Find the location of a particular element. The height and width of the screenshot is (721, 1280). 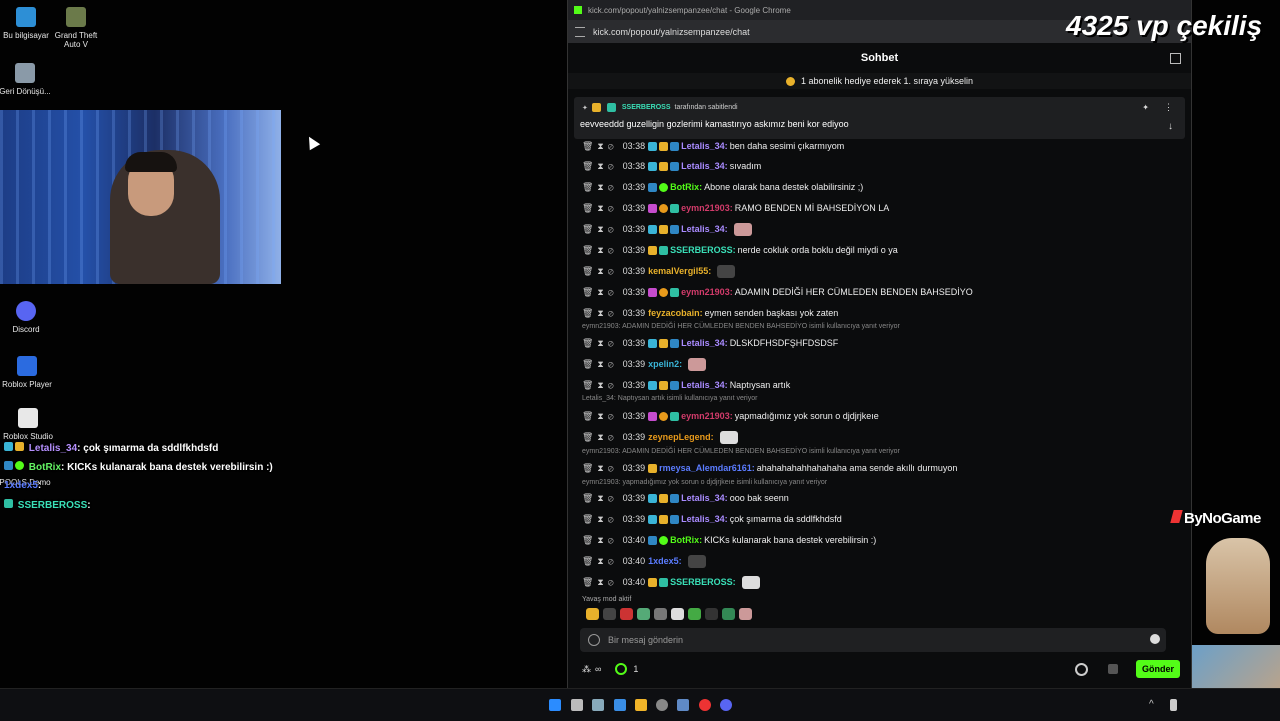

steam-icon is located at coordinates (662, 705).